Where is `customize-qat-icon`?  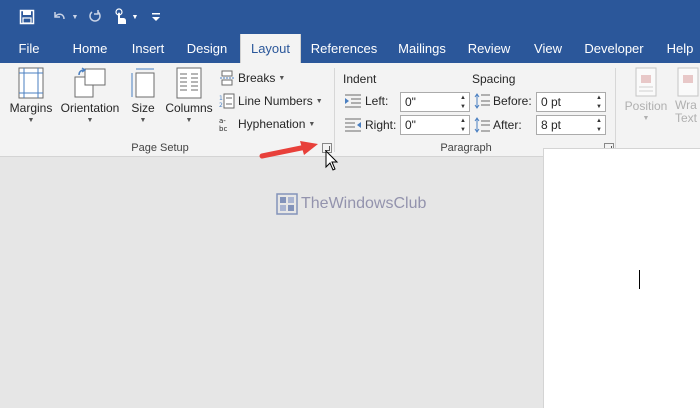
customize-qat-icon is located at coordinates (156, 17).